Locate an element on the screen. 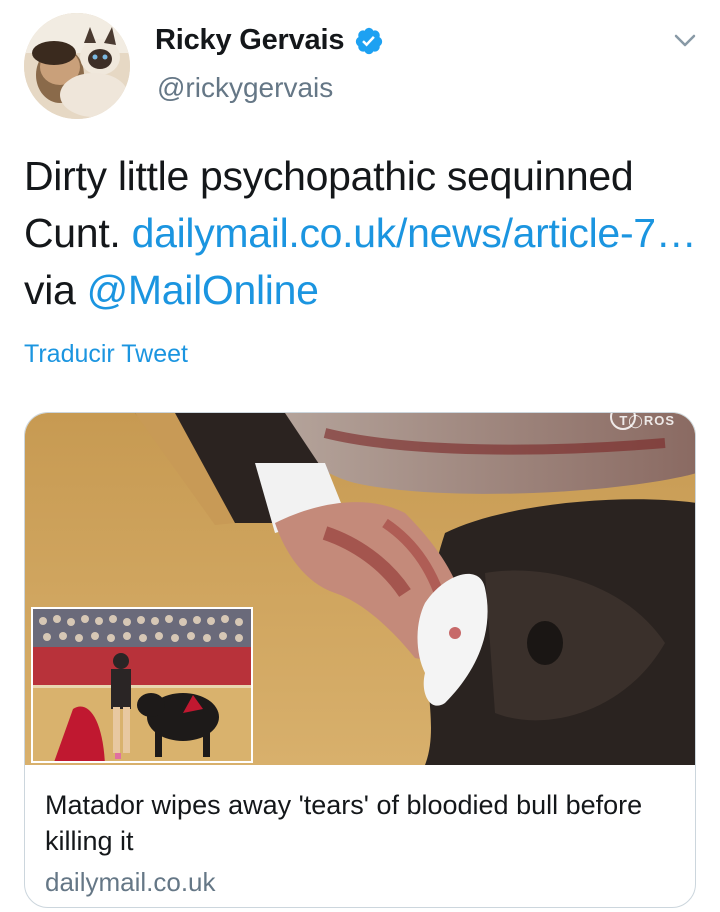 The width and height of the screenshot is (720, 912). bullfight-inset-image is located at coordinates (142, 685).